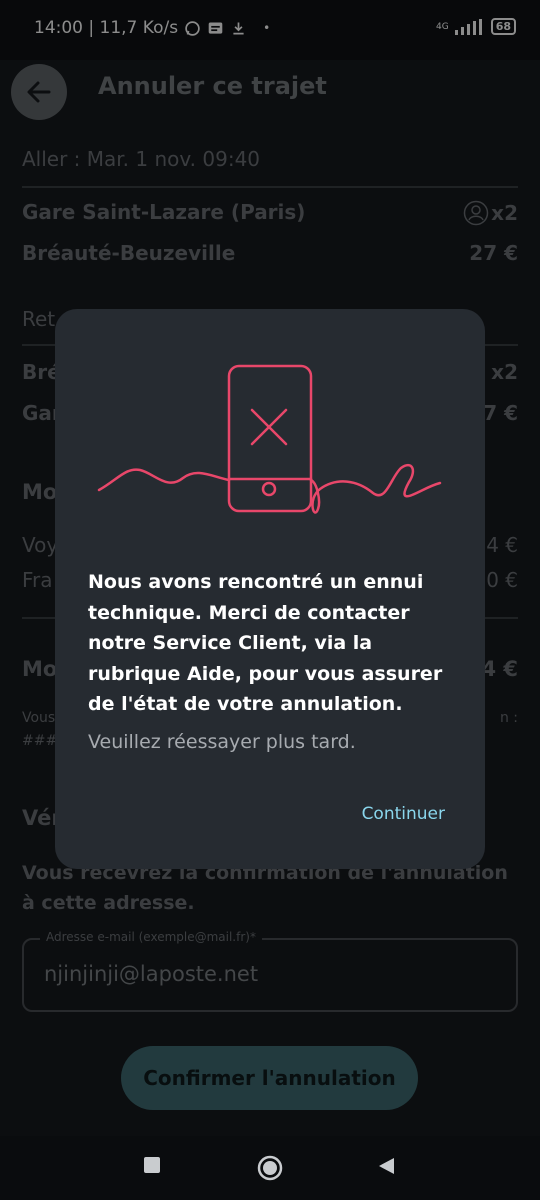 This screenshot has width=540, height=1200. I want to click on back-nav-icon, so click(386, 1166).